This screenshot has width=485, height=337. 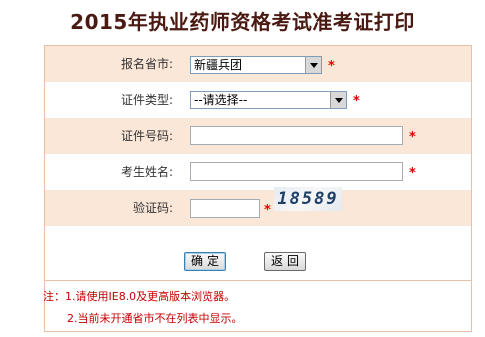 I want to click on id-type-label: 证件类型:, so click(x=146, y=100).